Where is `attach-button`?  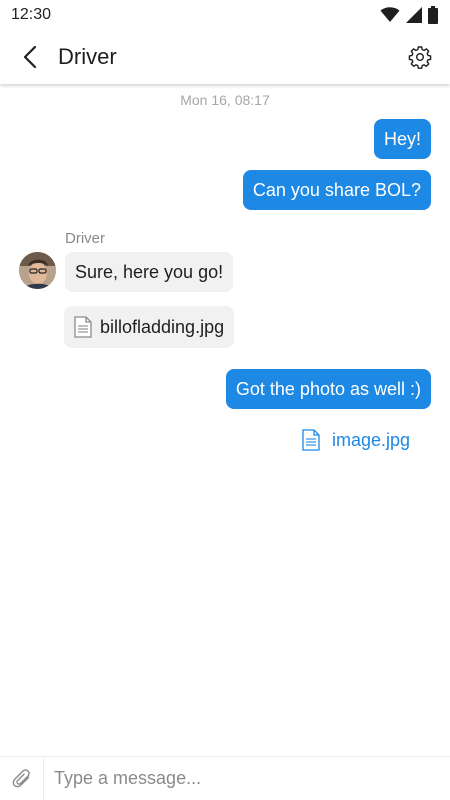
attach-button is located at coordinates (22, 778).